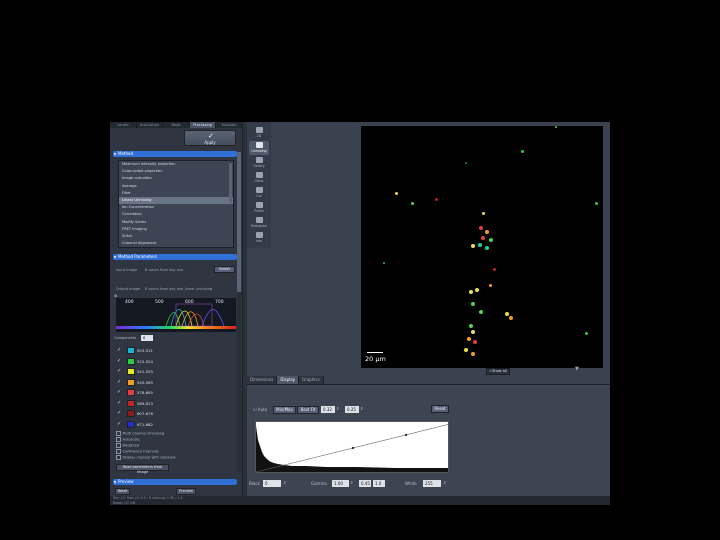 Image resolution: width=720 pixels, height=540 pixels. I want to click on tool-2d: 2D, so click(259, 133).